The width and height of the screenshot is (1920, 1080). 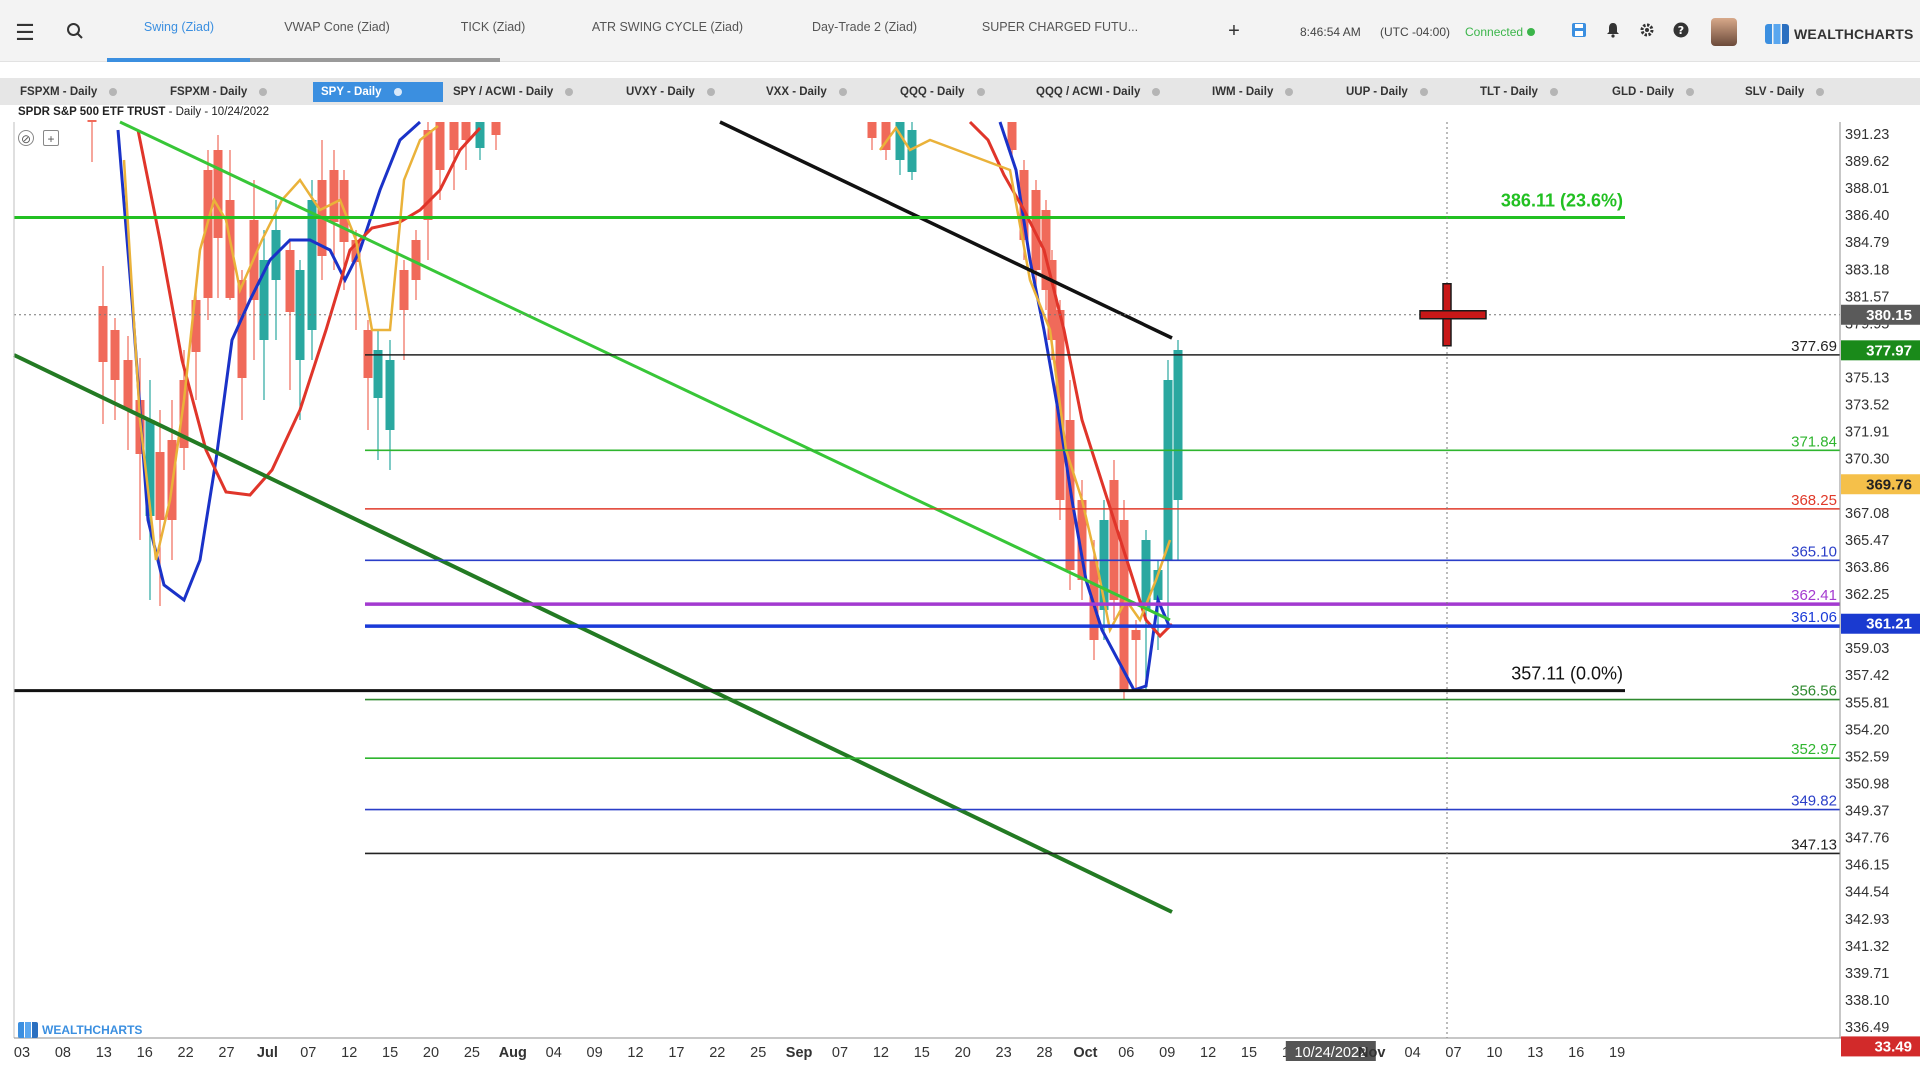 What do you see at coordinates (28, 1030) in the screenshot?
I see `watermark-logo-icon` at bounding box center [28, 1030].